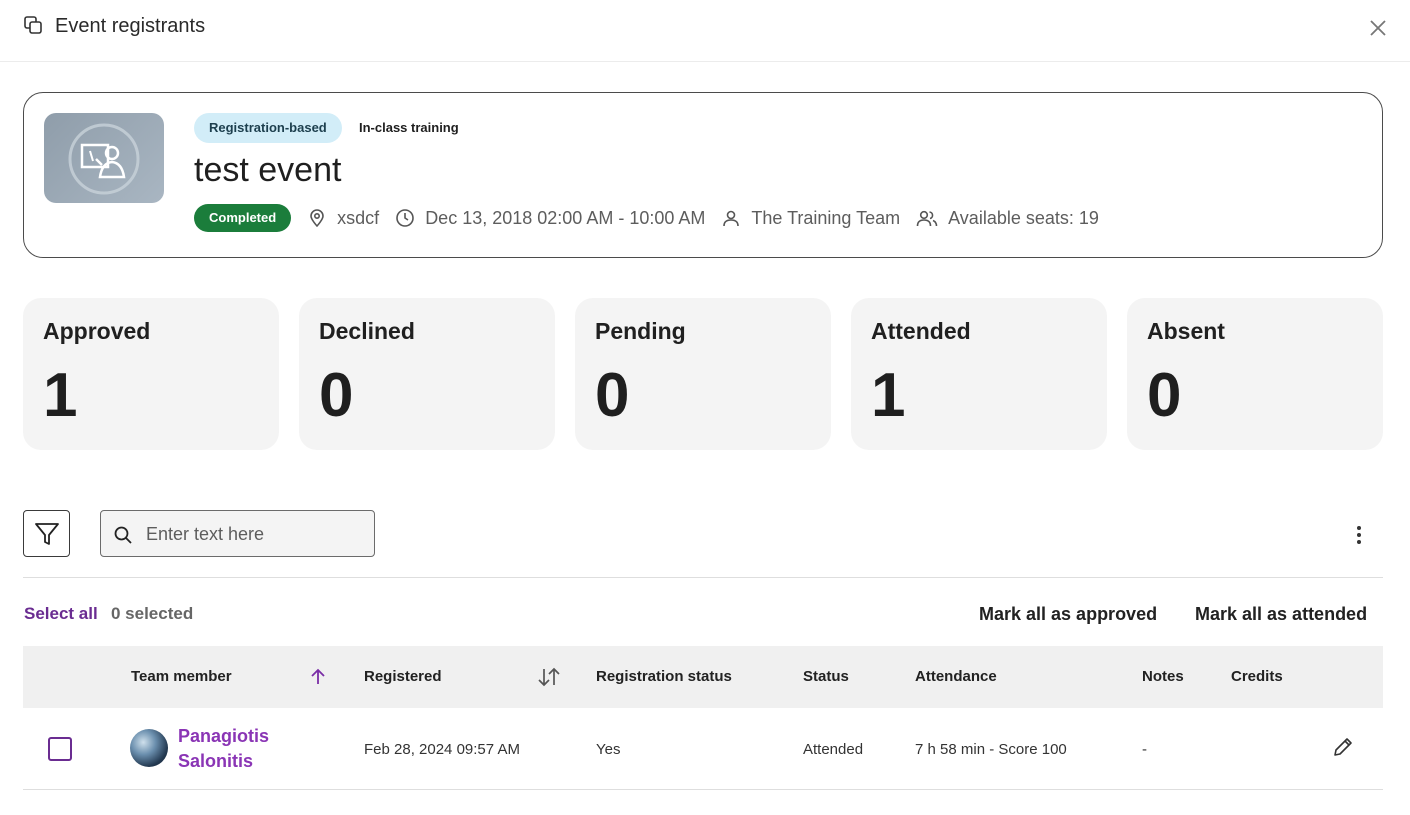 This screenshot has height=815, width=1410. What do you see at coordinates (979, 374) in the screenshot?
I see `stat-card-attended: Attended 1` at bounding box center [979, 374].